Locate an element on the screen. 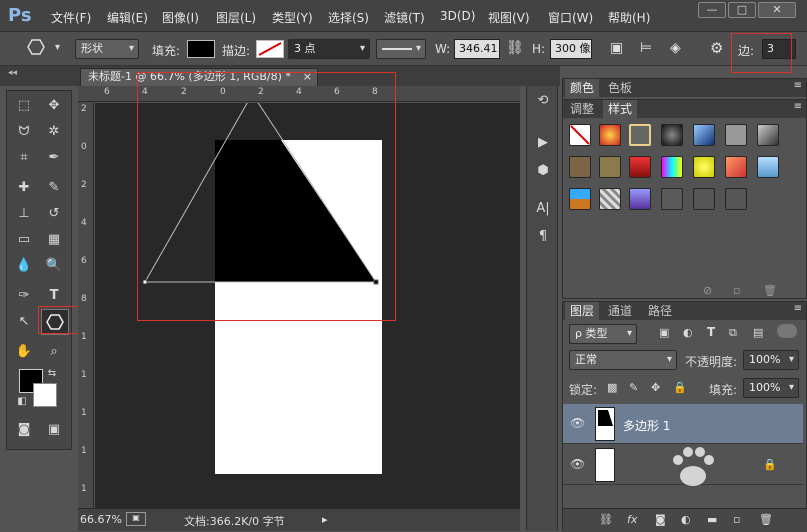 The height and width of the screenshot is (532, 807). menu-image: 图像(I) is located at coordinates (180, 17).